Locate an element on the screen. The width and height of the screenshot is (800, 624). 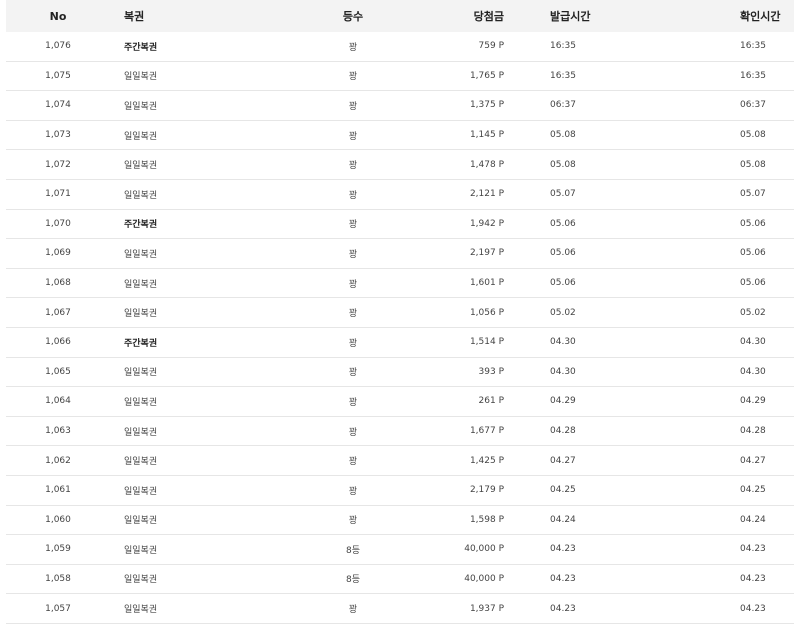
table-row: 1,076 주간복권 꽝 759 P 16:35 16:35 is located at coordinates (400, 47).